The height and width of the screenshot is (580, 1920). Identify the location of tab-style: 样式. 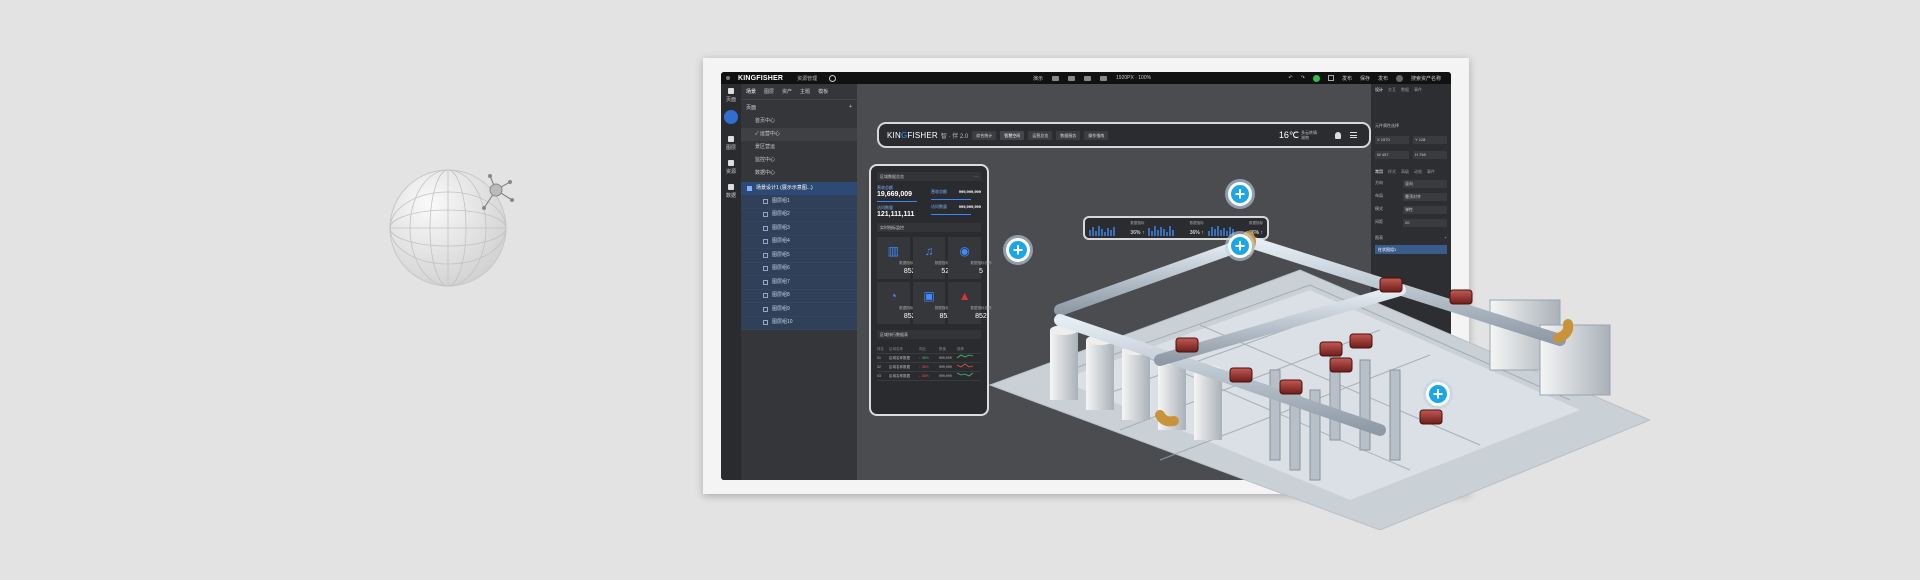
(1392, 172).